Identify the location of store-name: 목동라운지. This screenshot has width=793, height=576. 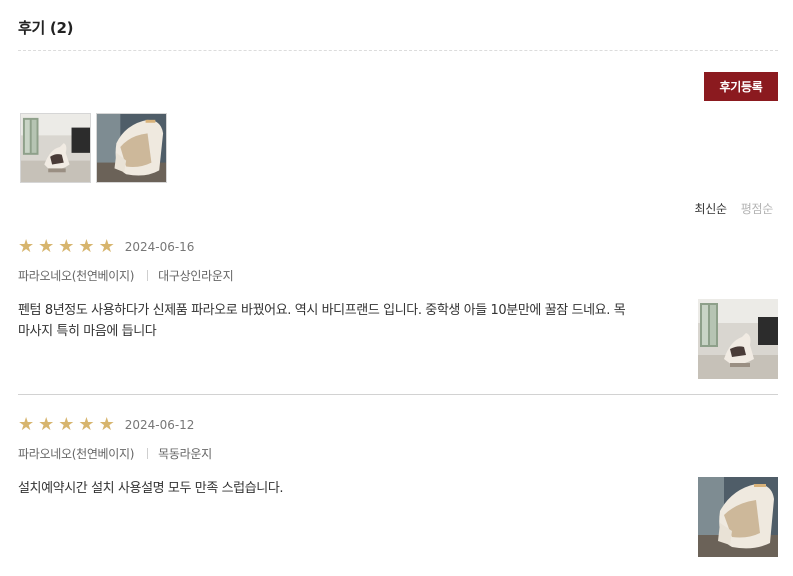
(185, 454).